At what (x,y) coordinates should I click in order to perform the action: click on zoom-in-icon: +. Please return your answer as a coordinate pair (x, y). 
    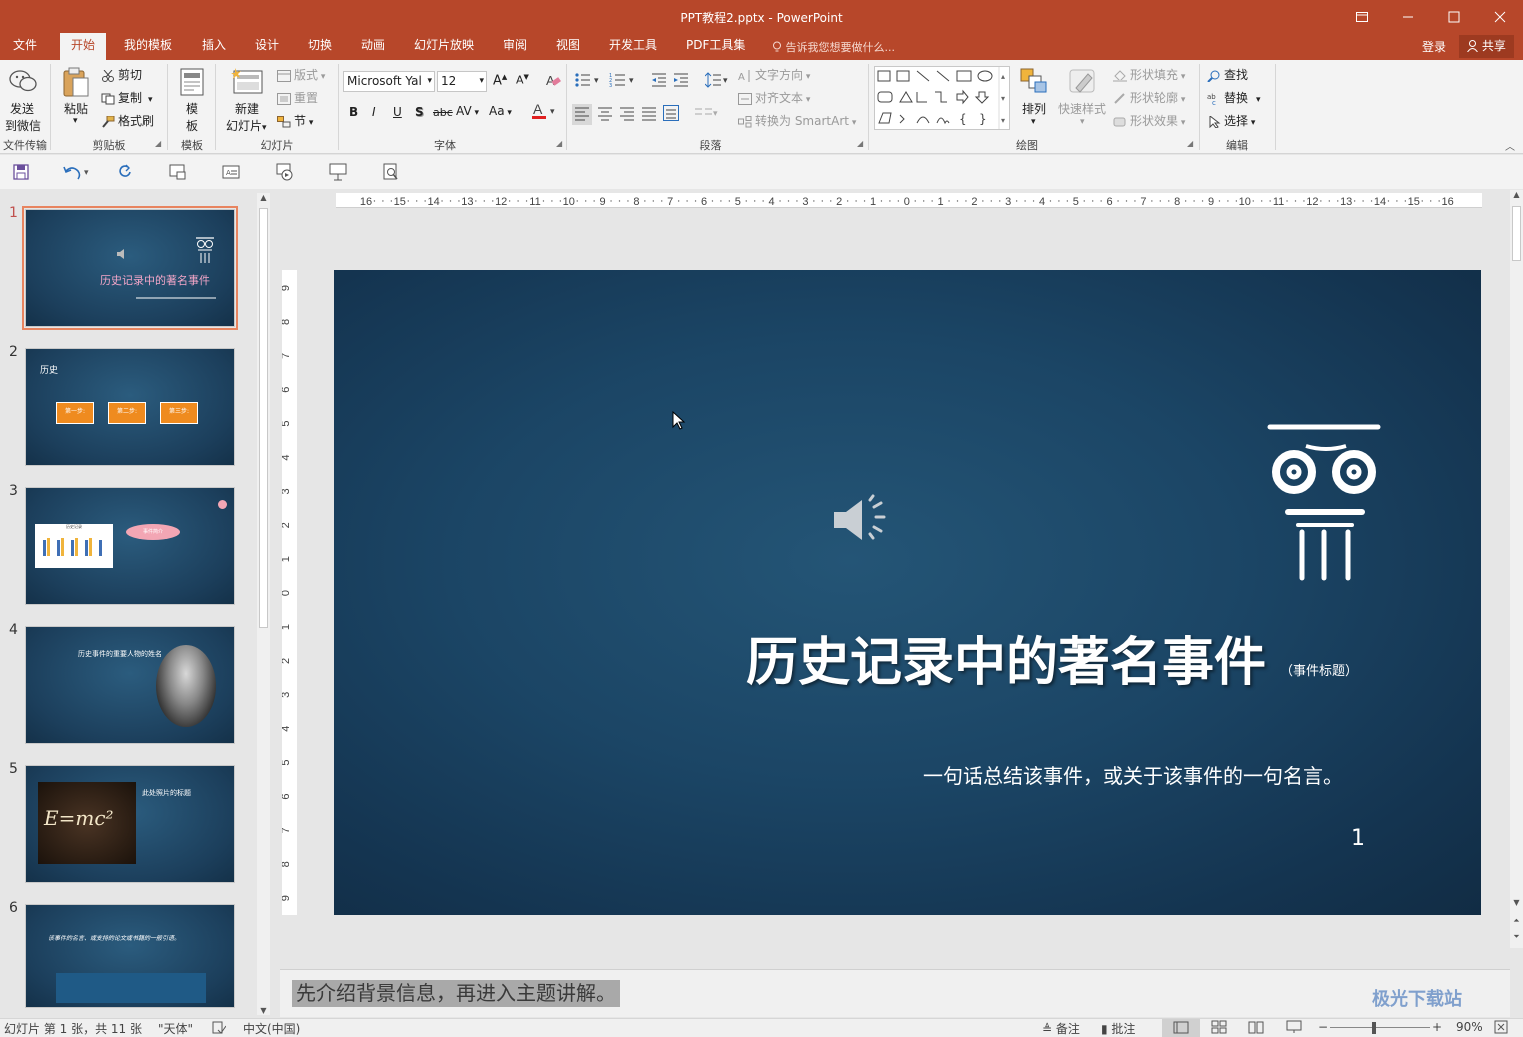
    Looking at the image, I should click on (1437, 1027).